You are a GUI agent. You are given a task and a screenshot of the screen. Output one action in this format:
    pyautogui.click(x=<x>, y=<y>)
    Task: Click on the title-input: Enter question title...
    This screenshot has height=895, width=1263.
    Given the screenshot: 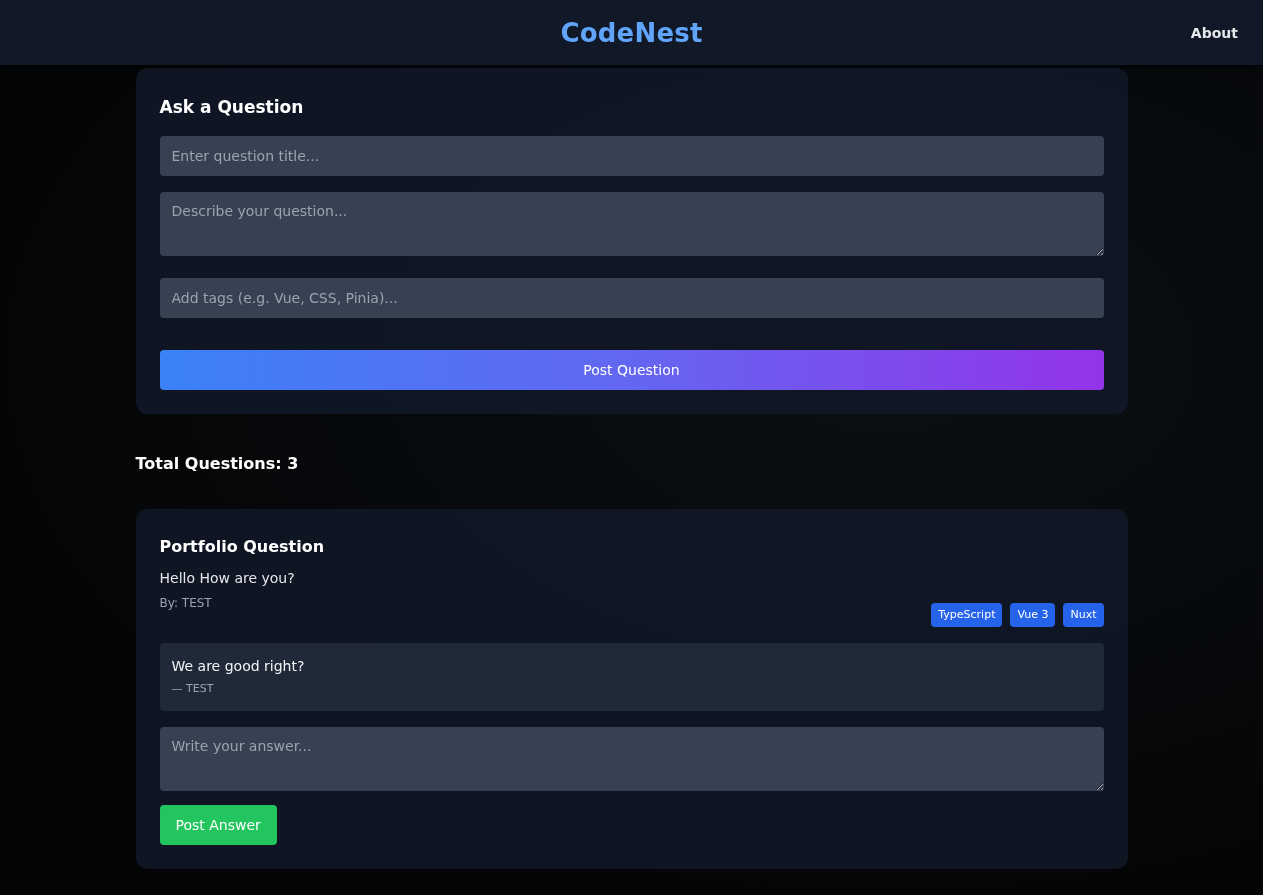 What is the action you would take?
    pyautogui.click(x=631, y=156)
    